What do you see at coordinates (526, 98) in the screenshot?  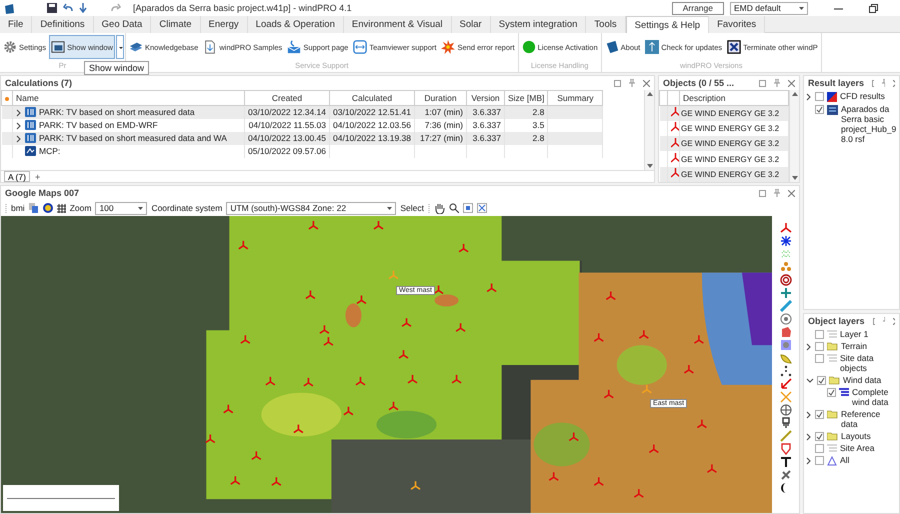 I see `column-header: Size [MB]` at bounding box center [526, 98].